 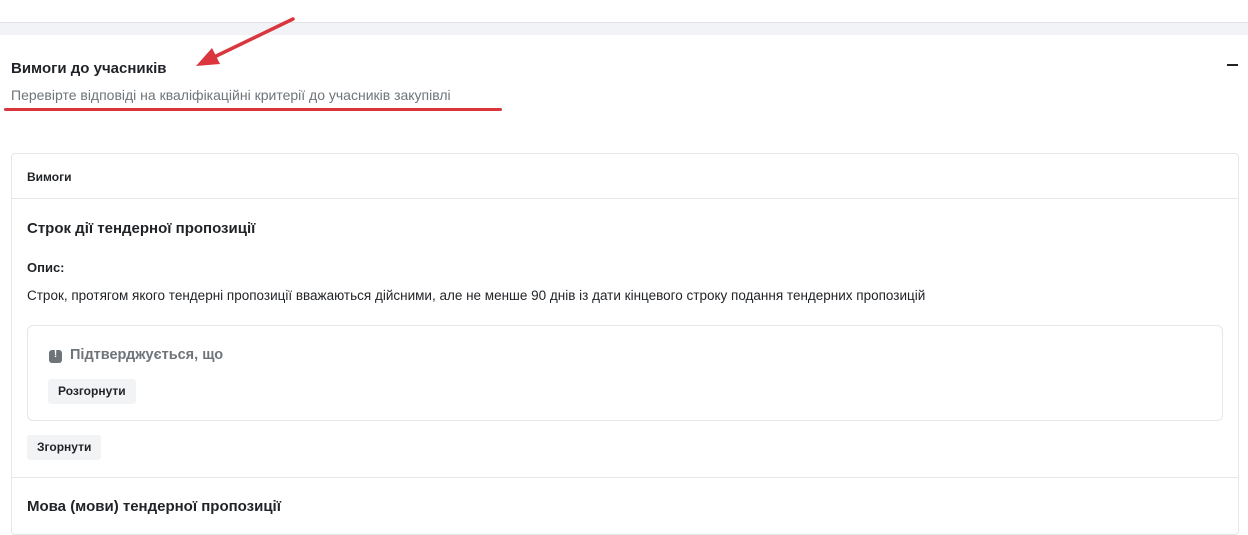 What do you see at coordinates (141, 228) in the screenshot?
I see `requirement-title: Строк дії тендерної пропозиції` at bounding box center [141, 228].